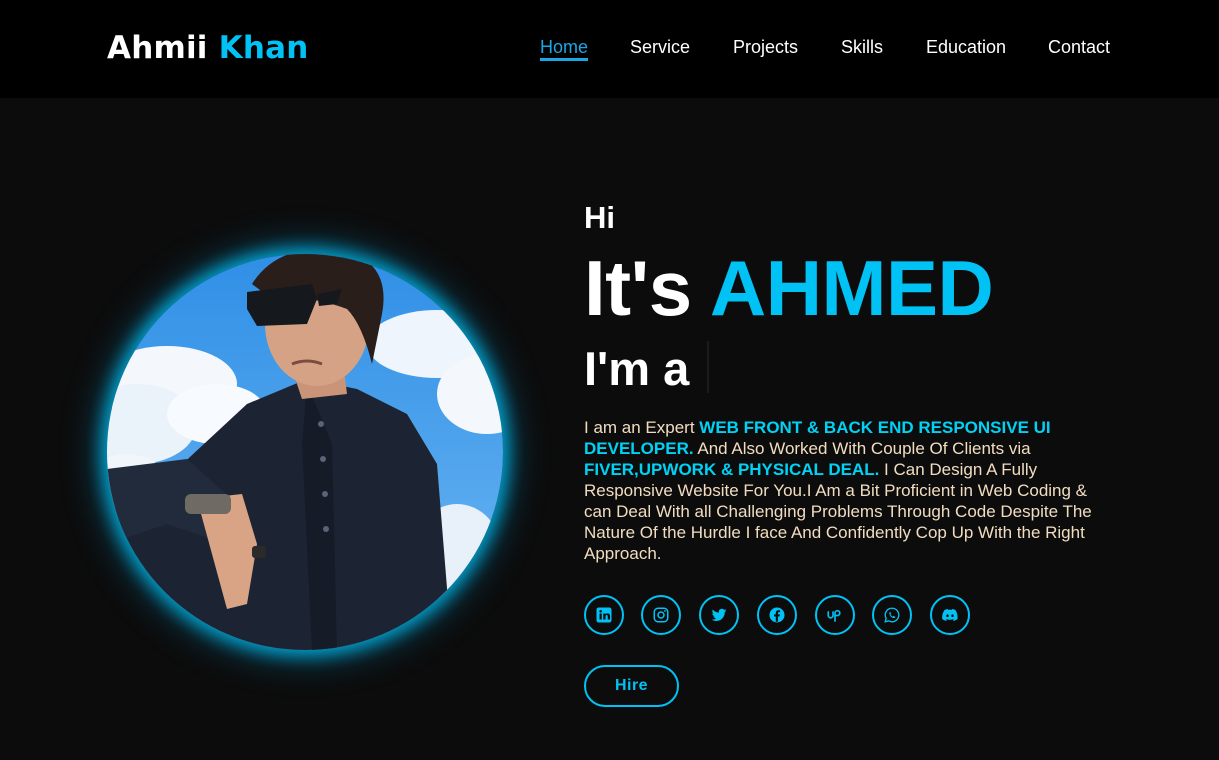  Describe the element at coordinates (1079, 47) in the screenshot. I see `nav-contact: Contact` at that location.